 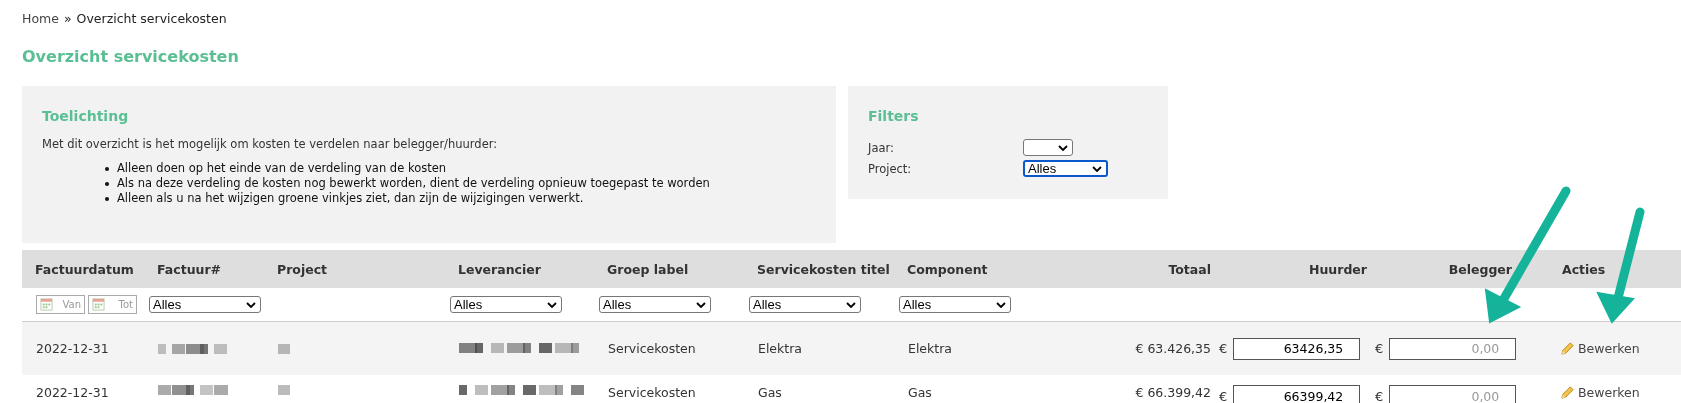 What do you see at coordinates (1297, 348) in the screenshot?
I see `amount-field: 63426,35` at bounding box center [1297, 348].